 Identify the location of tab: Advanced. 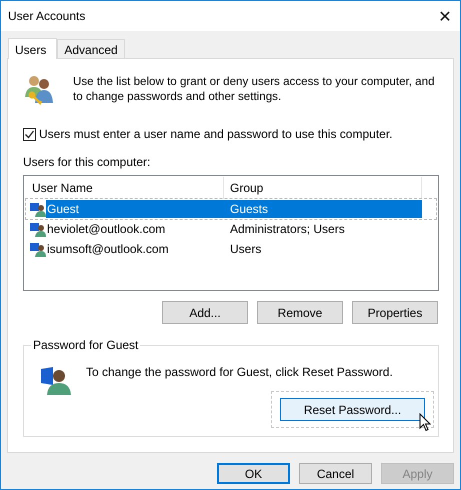
(91, 48).